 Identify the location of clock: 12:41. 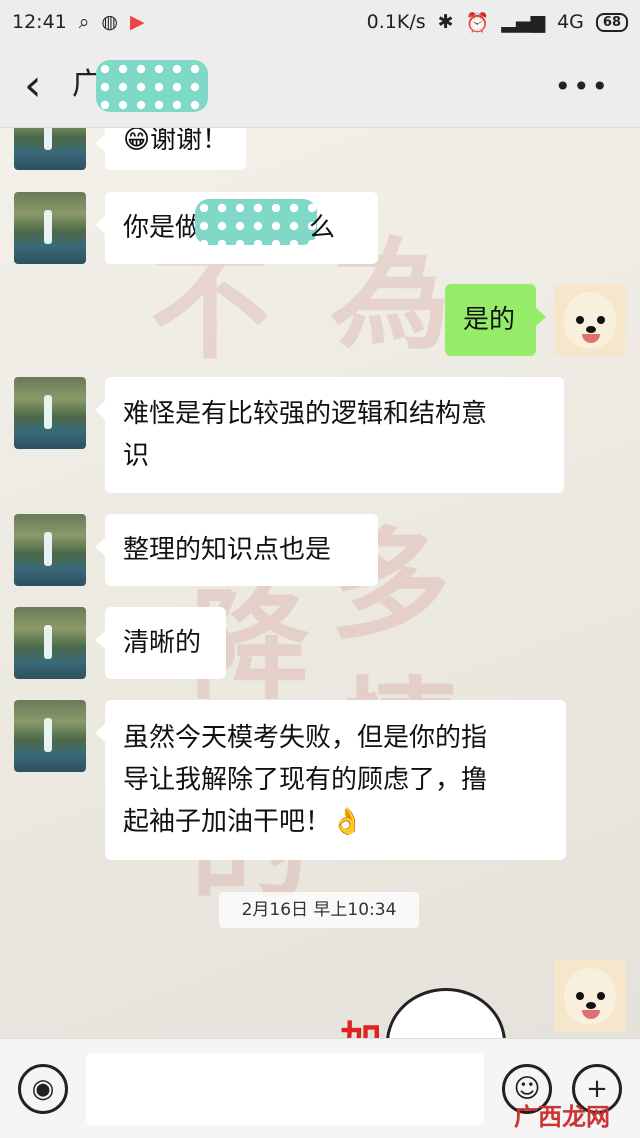
(39, 22).